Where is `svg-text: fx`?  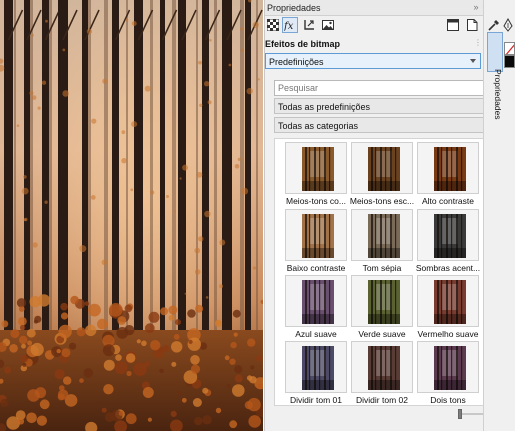
svg-text: fx is located at coordinates (289, 26).